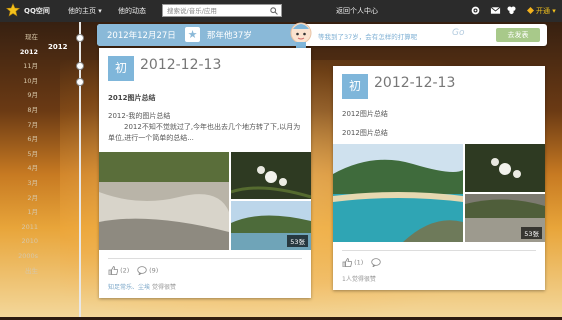  Describe the element at coordinates (13, 10) in the screenshot. I see `qzone-star-icon` at that location.